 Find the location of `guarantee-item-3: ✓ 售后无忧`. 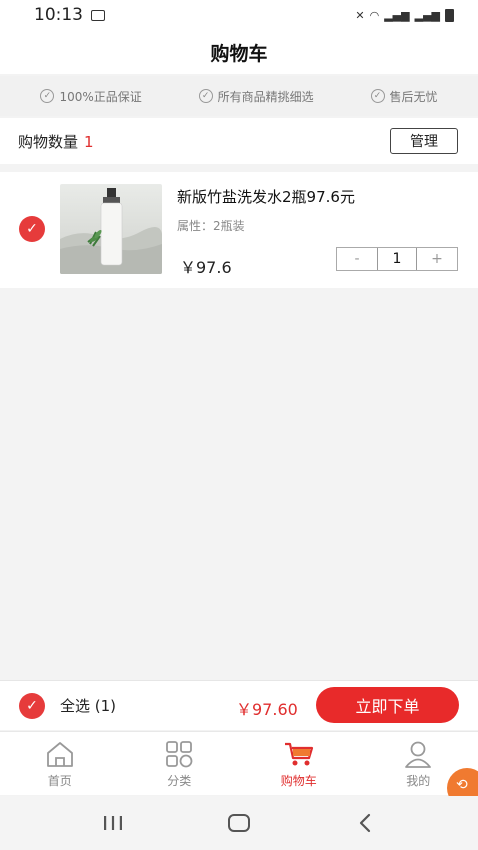

guarantee-item-3: ✓ 售后无忧 is located at coordinates (404, 96).